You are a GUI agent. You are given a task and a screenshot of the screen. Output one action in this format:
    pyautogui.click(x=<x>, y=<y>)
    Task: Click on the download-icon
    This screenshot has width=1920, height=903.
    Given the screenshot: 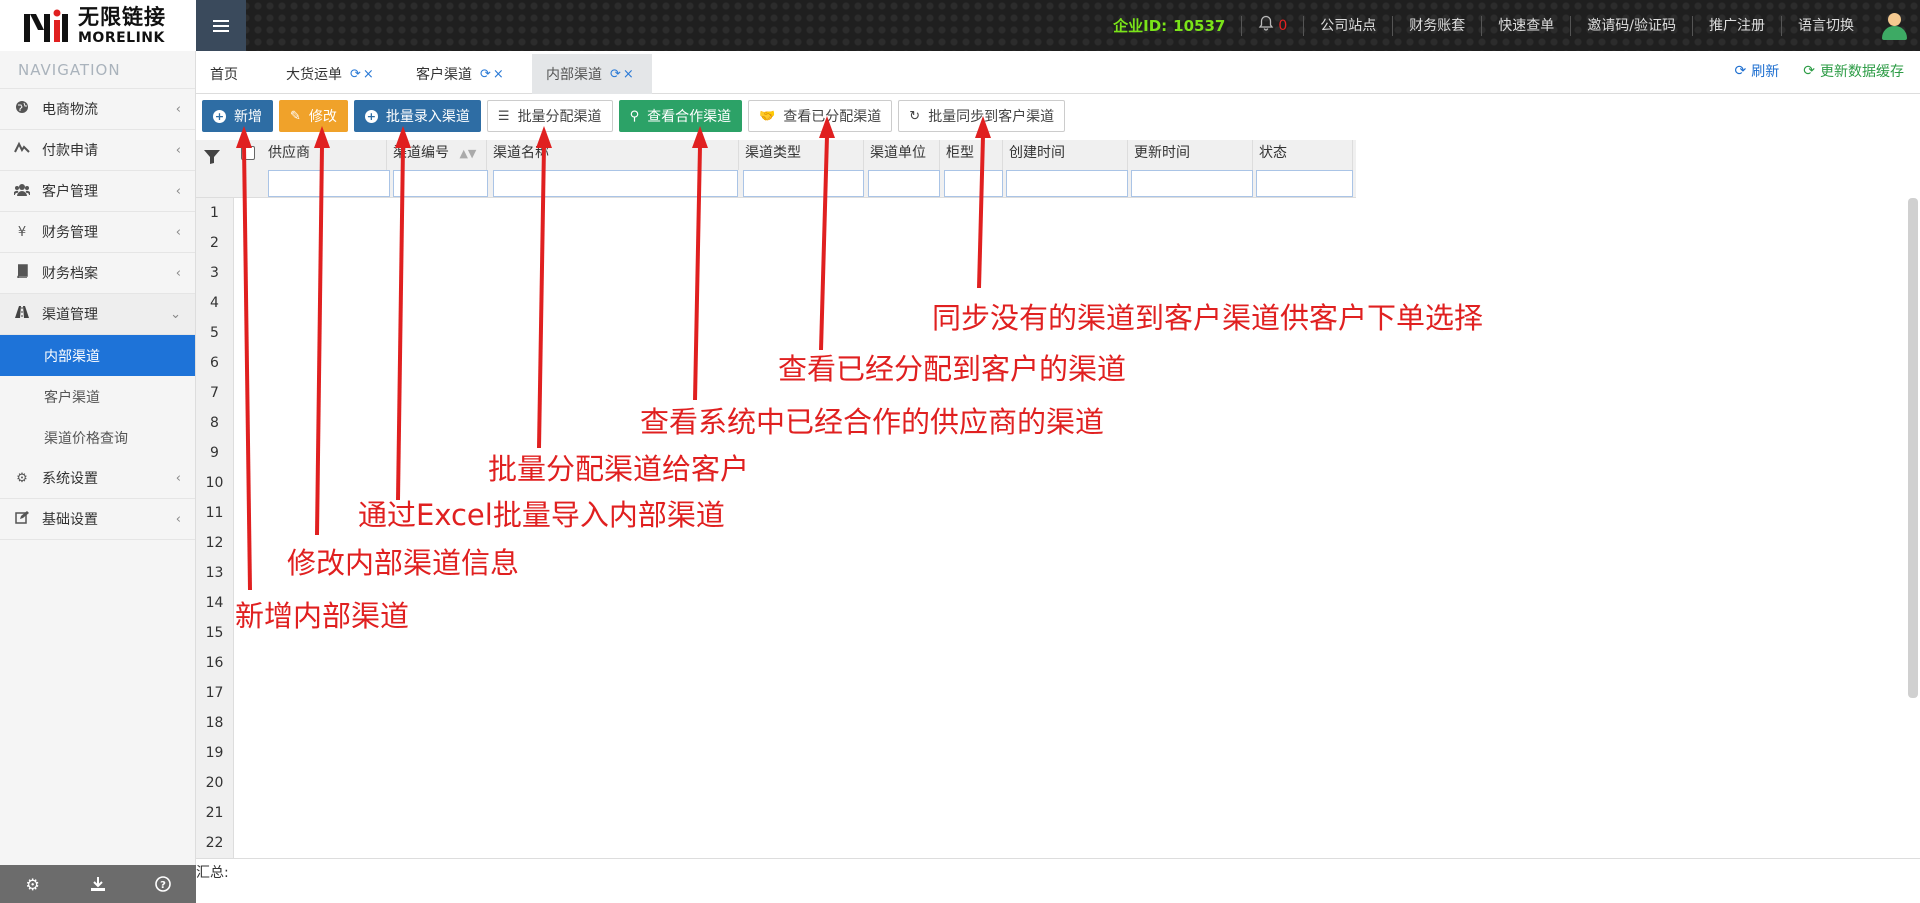 What is the action you would take?
    pyautogui.click(x=97, y=884)
    